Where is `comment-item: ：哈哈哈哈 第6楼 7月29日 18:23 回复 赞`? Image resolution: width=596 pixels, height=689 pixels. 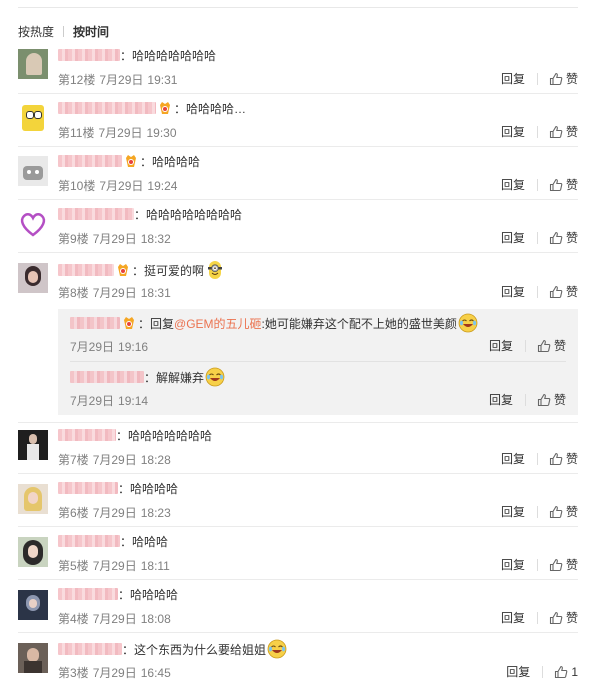 comment-item: ：哈哈哈哈 第6楼 7月29日 18:23 回复 赞 is located at coordinates (298, 503).